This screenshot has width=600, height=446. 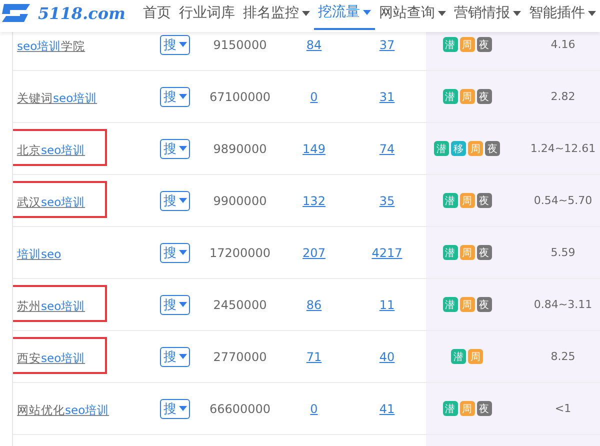 What do you see at coordinates (240, 409) in the screenshot?
I see `index-value: 66600000` at bounding box center [240, 409].